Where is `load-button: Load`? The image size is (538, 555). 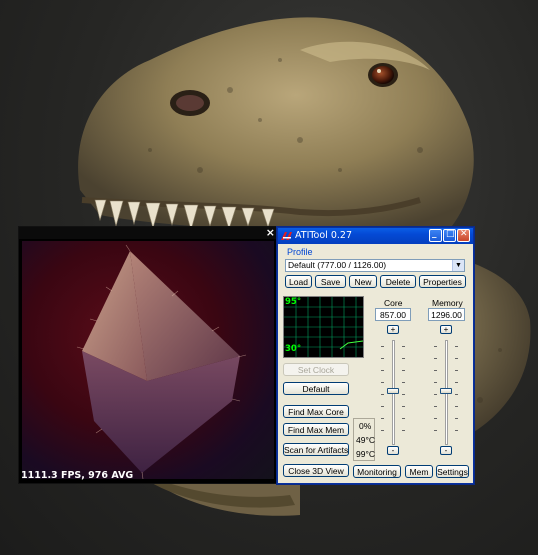
load-button: Load is located at coordinates (298, 281).